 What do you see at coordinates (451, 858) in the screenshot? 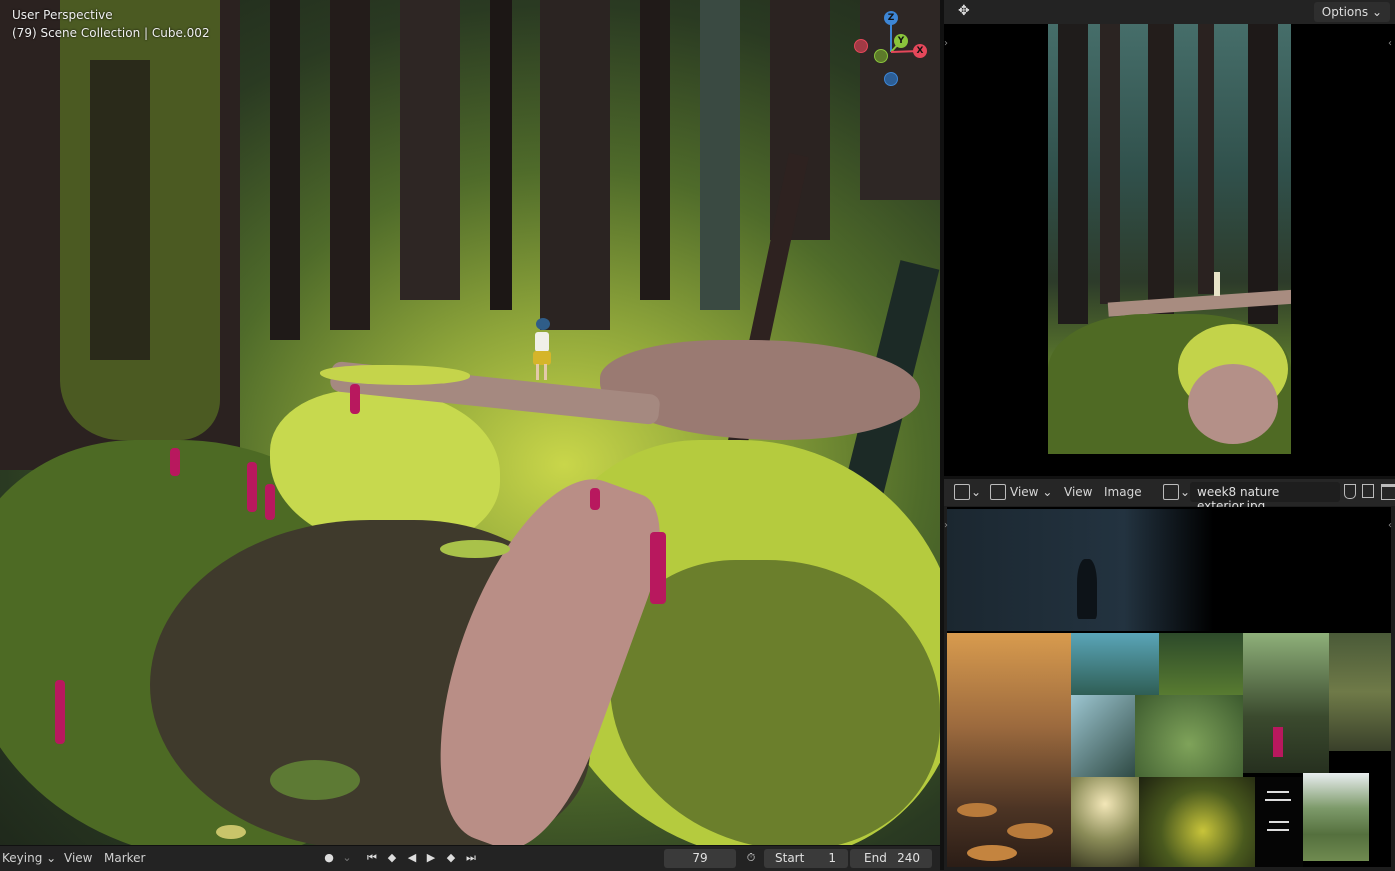
I see `next-keyframe-icon: ◆` at bounding box center [451, 858].